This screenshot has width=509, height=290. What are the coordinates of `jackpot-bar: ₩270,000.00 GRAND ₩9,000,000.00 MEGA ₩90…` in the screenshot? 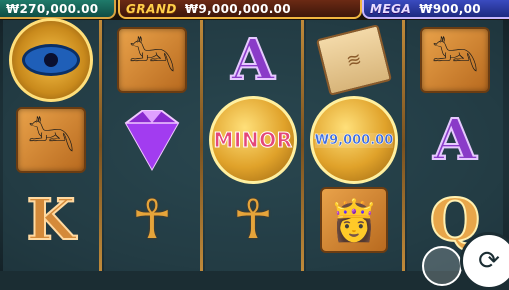 It's located at (254, 10).